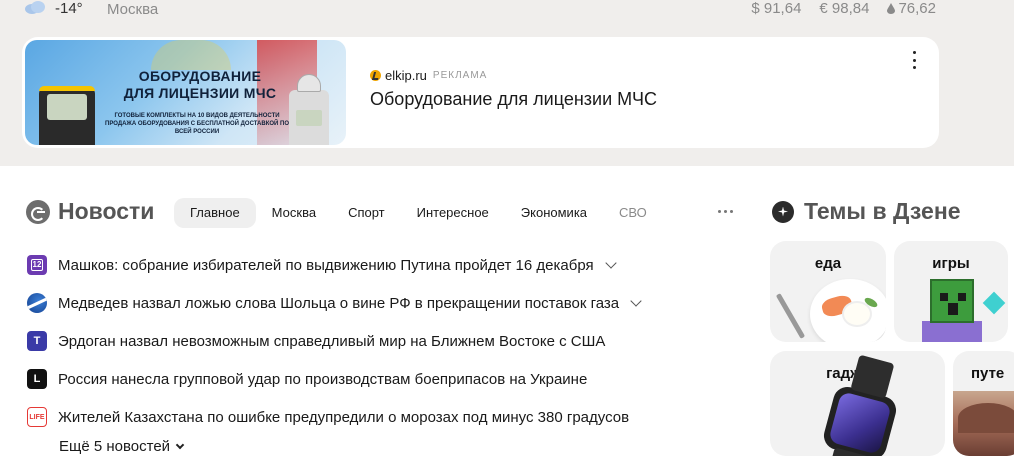 This screenshot has width=1014, height=476. What do you see at coordinates (951, 263) in the screenshot?
I see `topic-label: игры` at bounding box center [951, 263].